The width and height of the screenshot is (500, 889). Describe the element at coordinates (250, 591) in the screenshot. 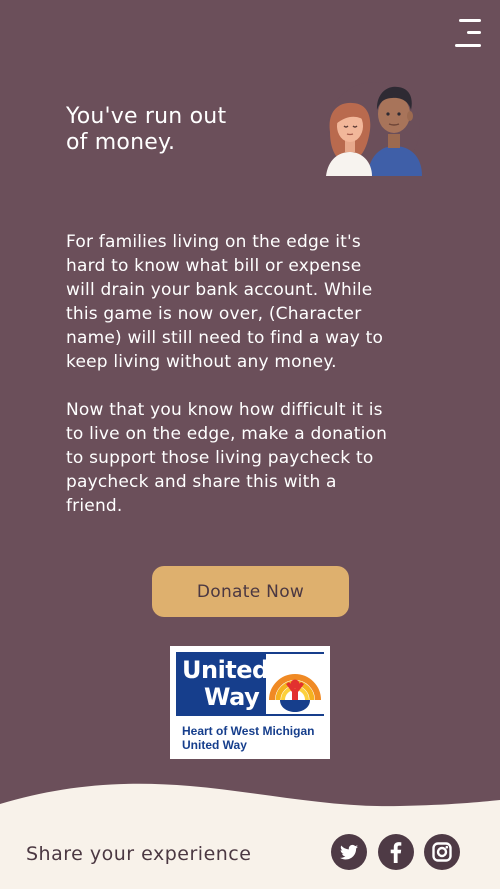

I see `donate-now-button: Donate Now` at that location.